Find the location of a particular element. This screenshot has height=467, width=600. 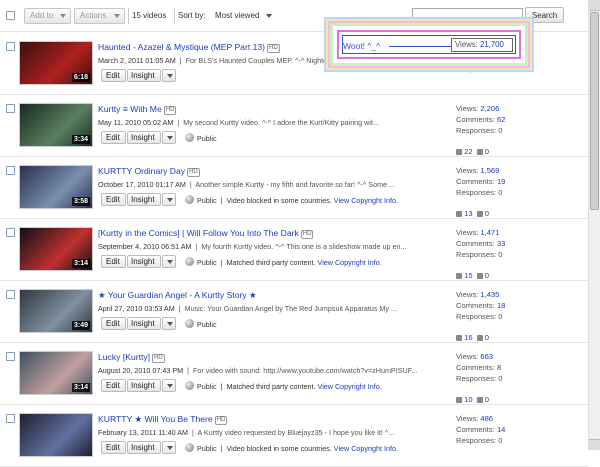

select-all-checkbox is located at coordinates (10, 15).